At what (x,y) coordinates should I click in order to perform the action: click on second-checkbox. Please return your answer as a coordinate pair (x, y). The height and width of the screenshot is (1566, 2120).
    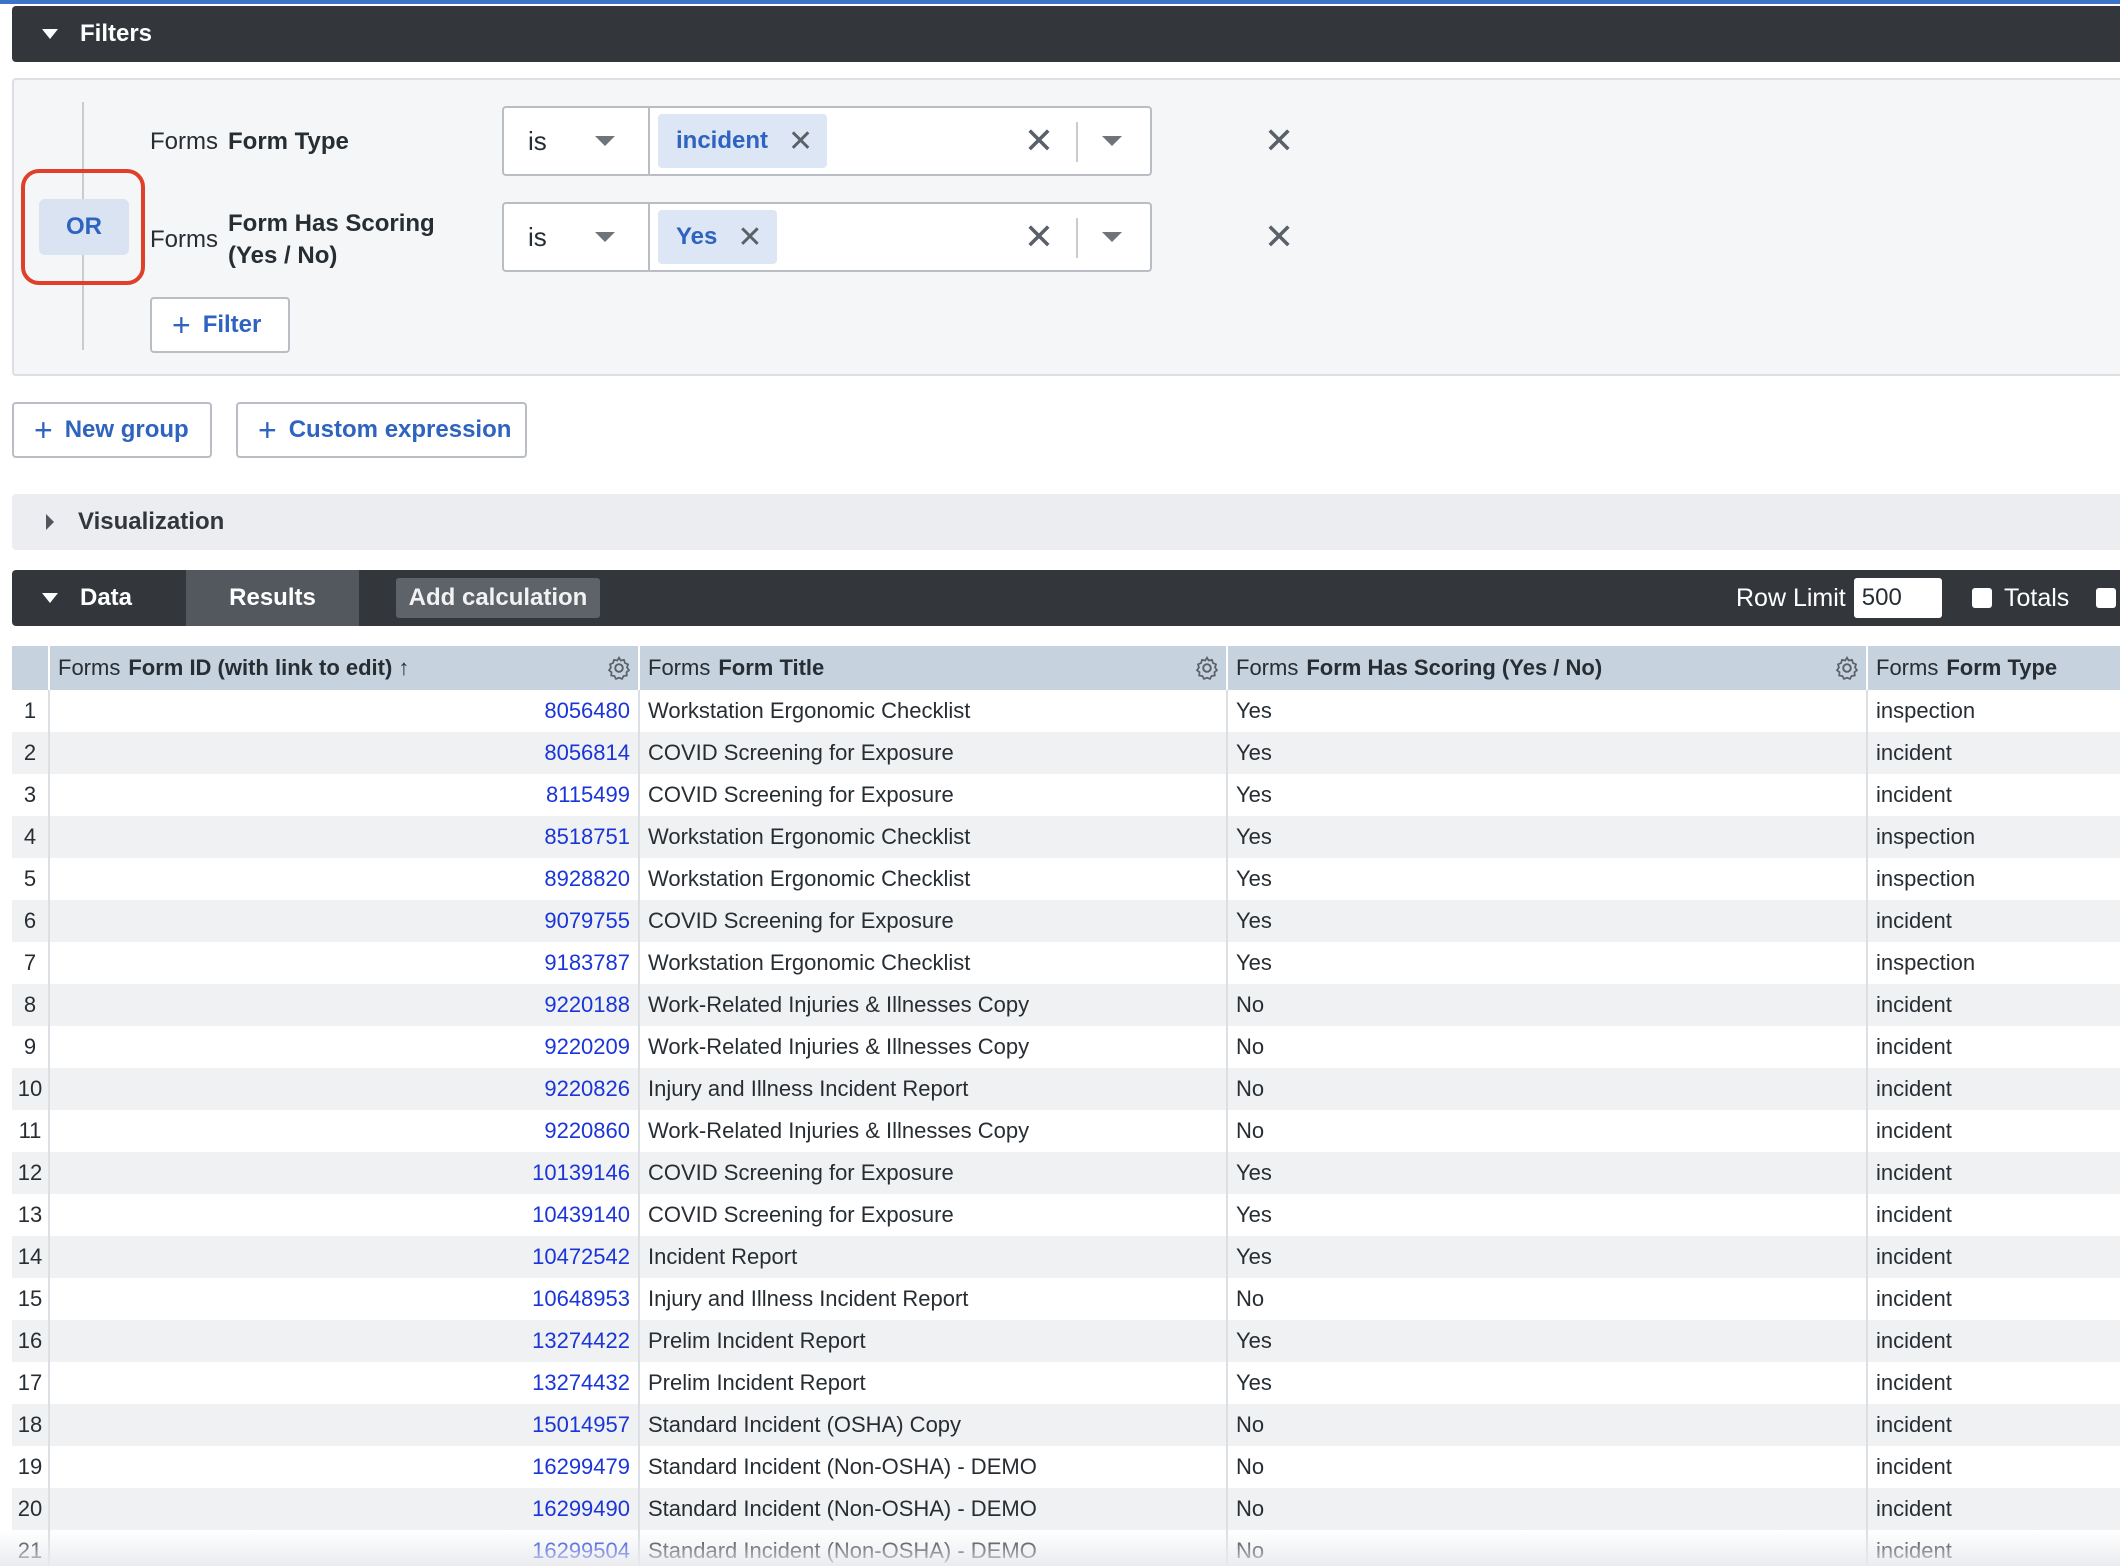
    Looking at the image, I should click on (2106, 598).